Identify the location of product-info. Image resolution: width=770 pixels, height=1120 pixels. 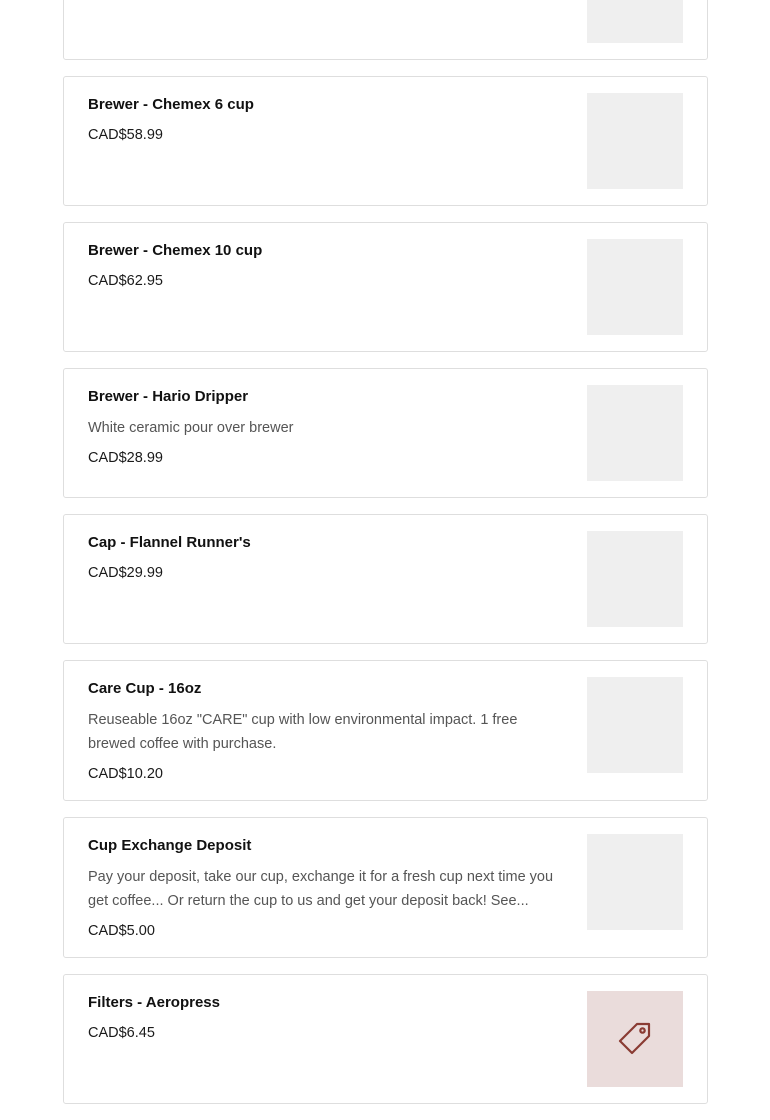
(316, 29).